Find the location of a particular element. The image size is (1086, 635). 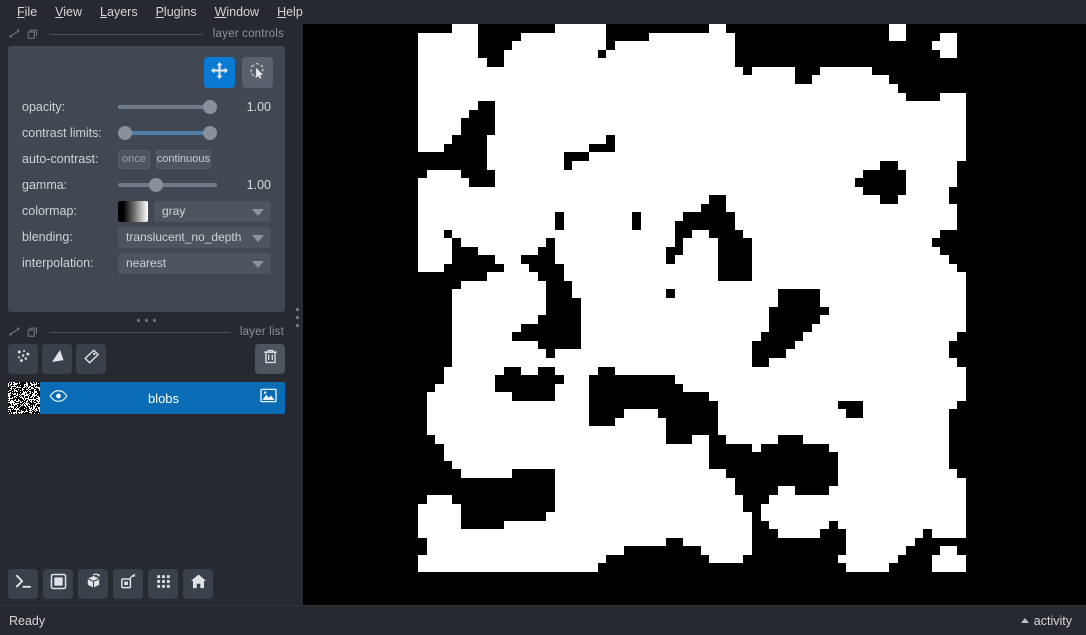

opacity-row: opacity: 1.00 is located at coordinates (146, 107).